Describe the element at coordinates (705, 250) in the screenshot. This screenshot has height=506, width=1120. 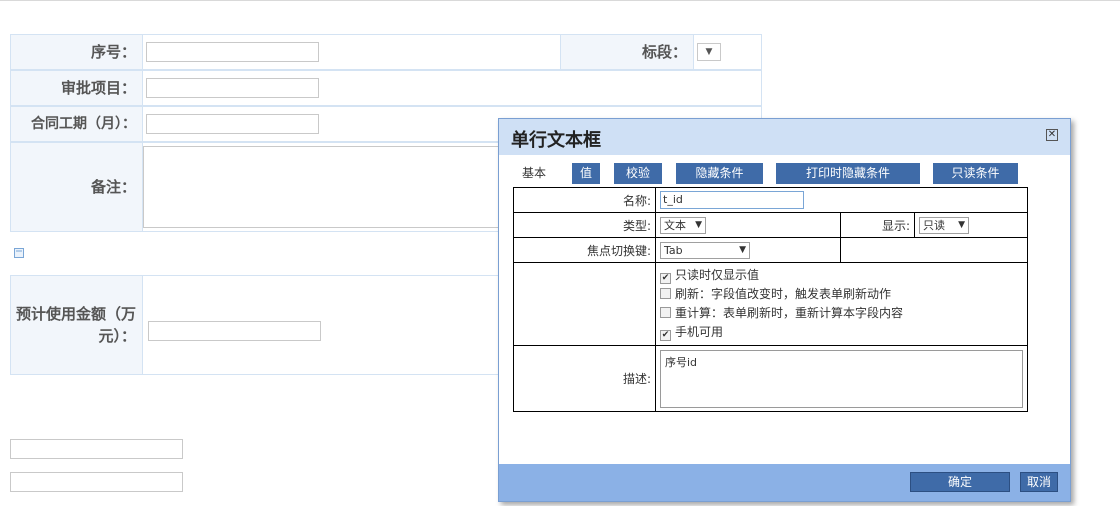
I see `focus-key-select: Tab ▼` at that location.